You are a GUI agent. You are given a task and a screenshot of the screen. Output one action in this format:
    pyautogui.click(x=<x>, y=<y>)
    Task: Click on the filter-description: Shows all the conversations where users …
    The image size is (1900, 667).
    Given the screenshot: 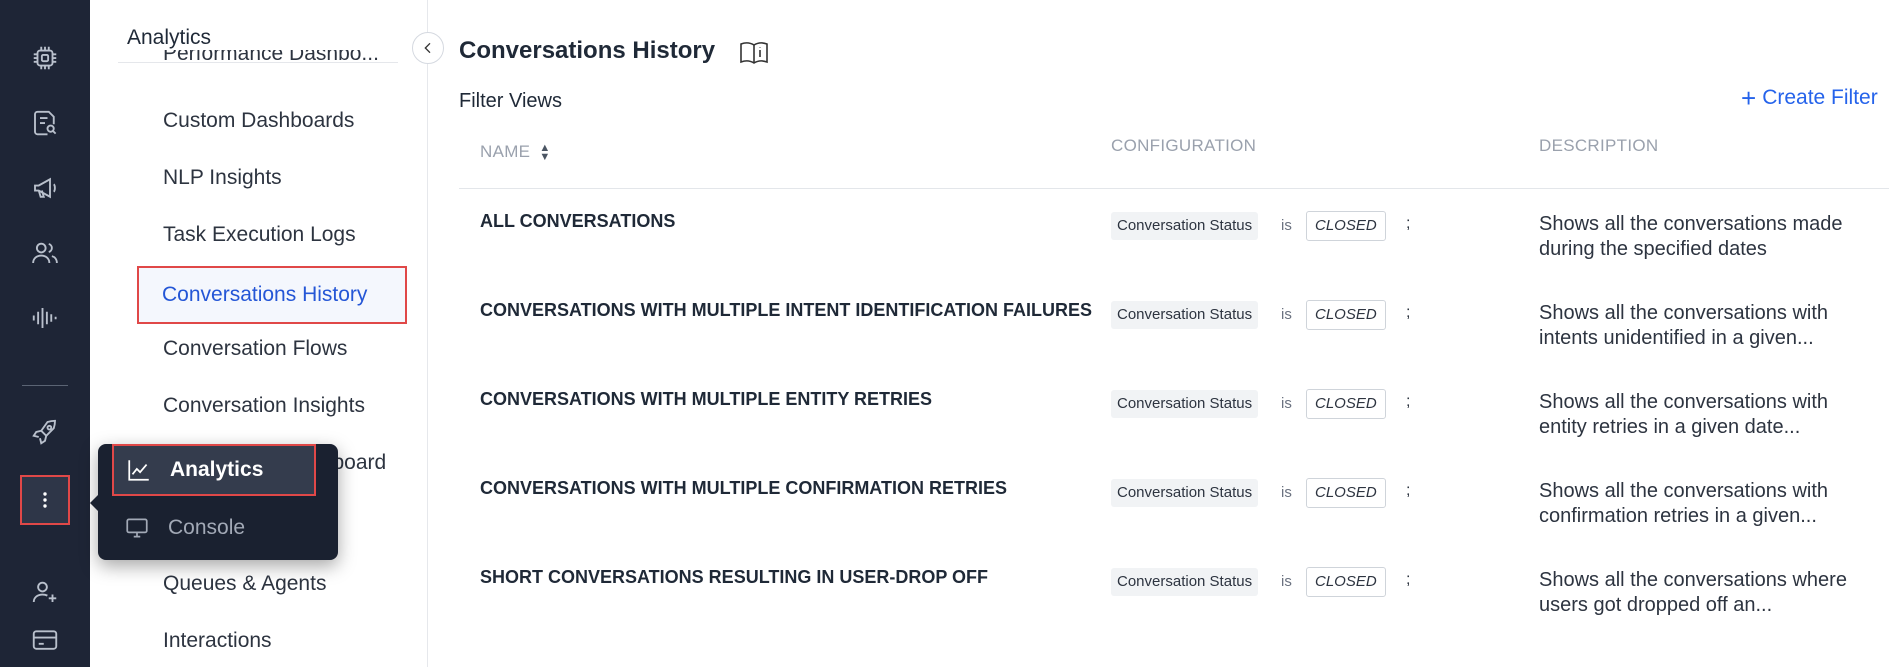 What is the action you would take?
    pyautogui.click(x=1693, y=592)
    